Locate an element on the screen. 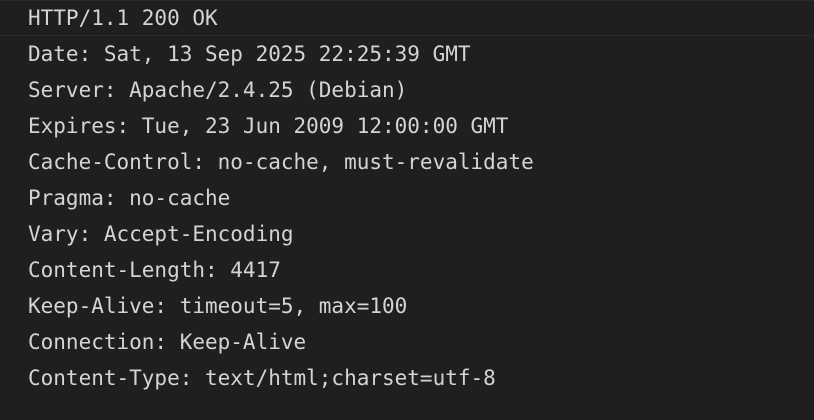 The height and width of the screenshot is (420, 814). editor-line-date: Date: Sat, 13 Sep 2025 22:25:39 GMT is located at coordinates (407, 54).